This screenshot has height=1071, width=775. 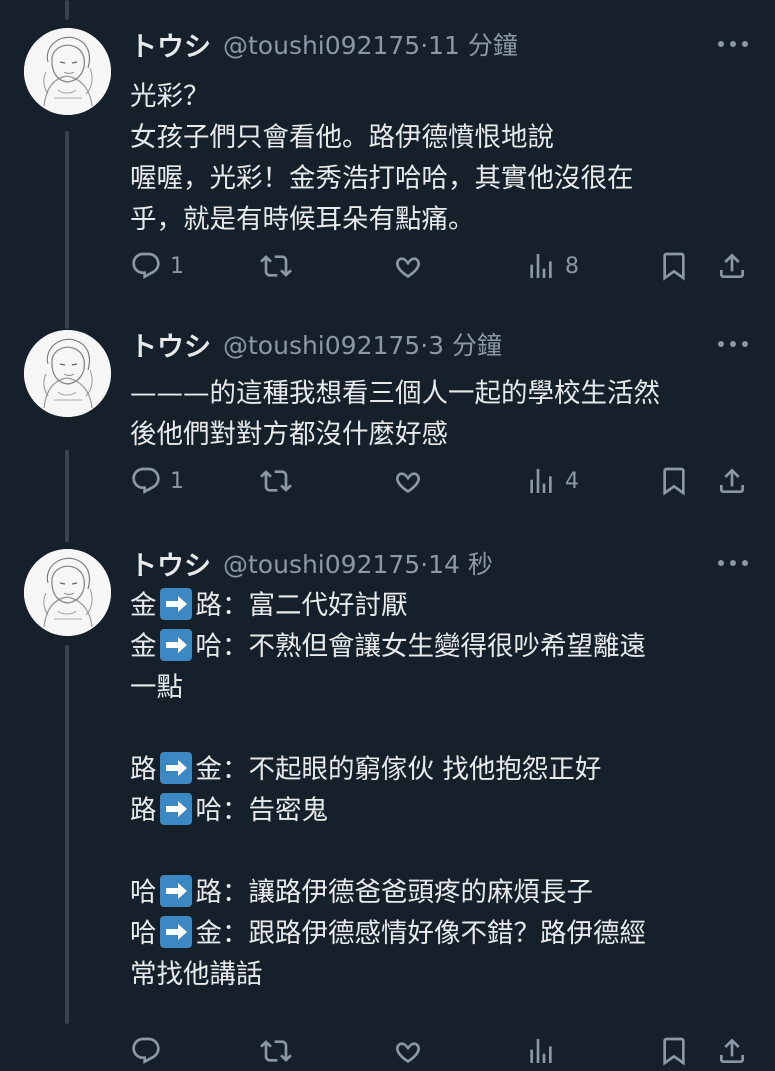 What do you see at coordinates (358, 563) in the screenshot?
I see `handle-and-time: @toushi092175·14 秒` at bounding box center [358, 563].